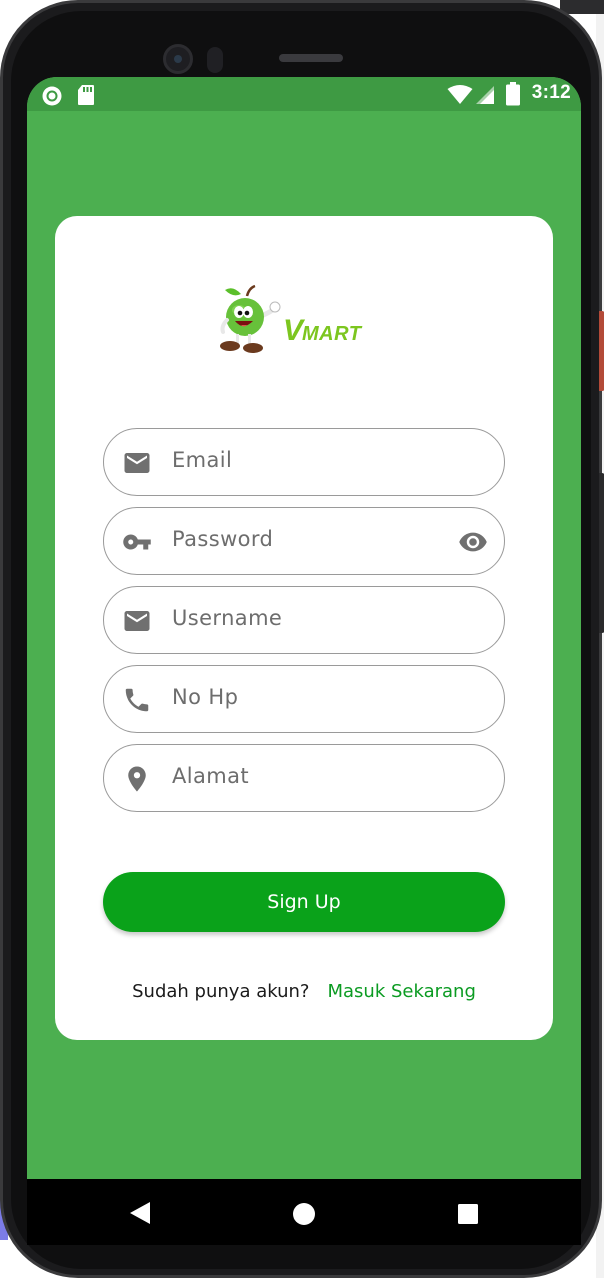 The height and width of the screenshot is (1278, 604). I want to click on brand-mart: MART, so click(332, 334).